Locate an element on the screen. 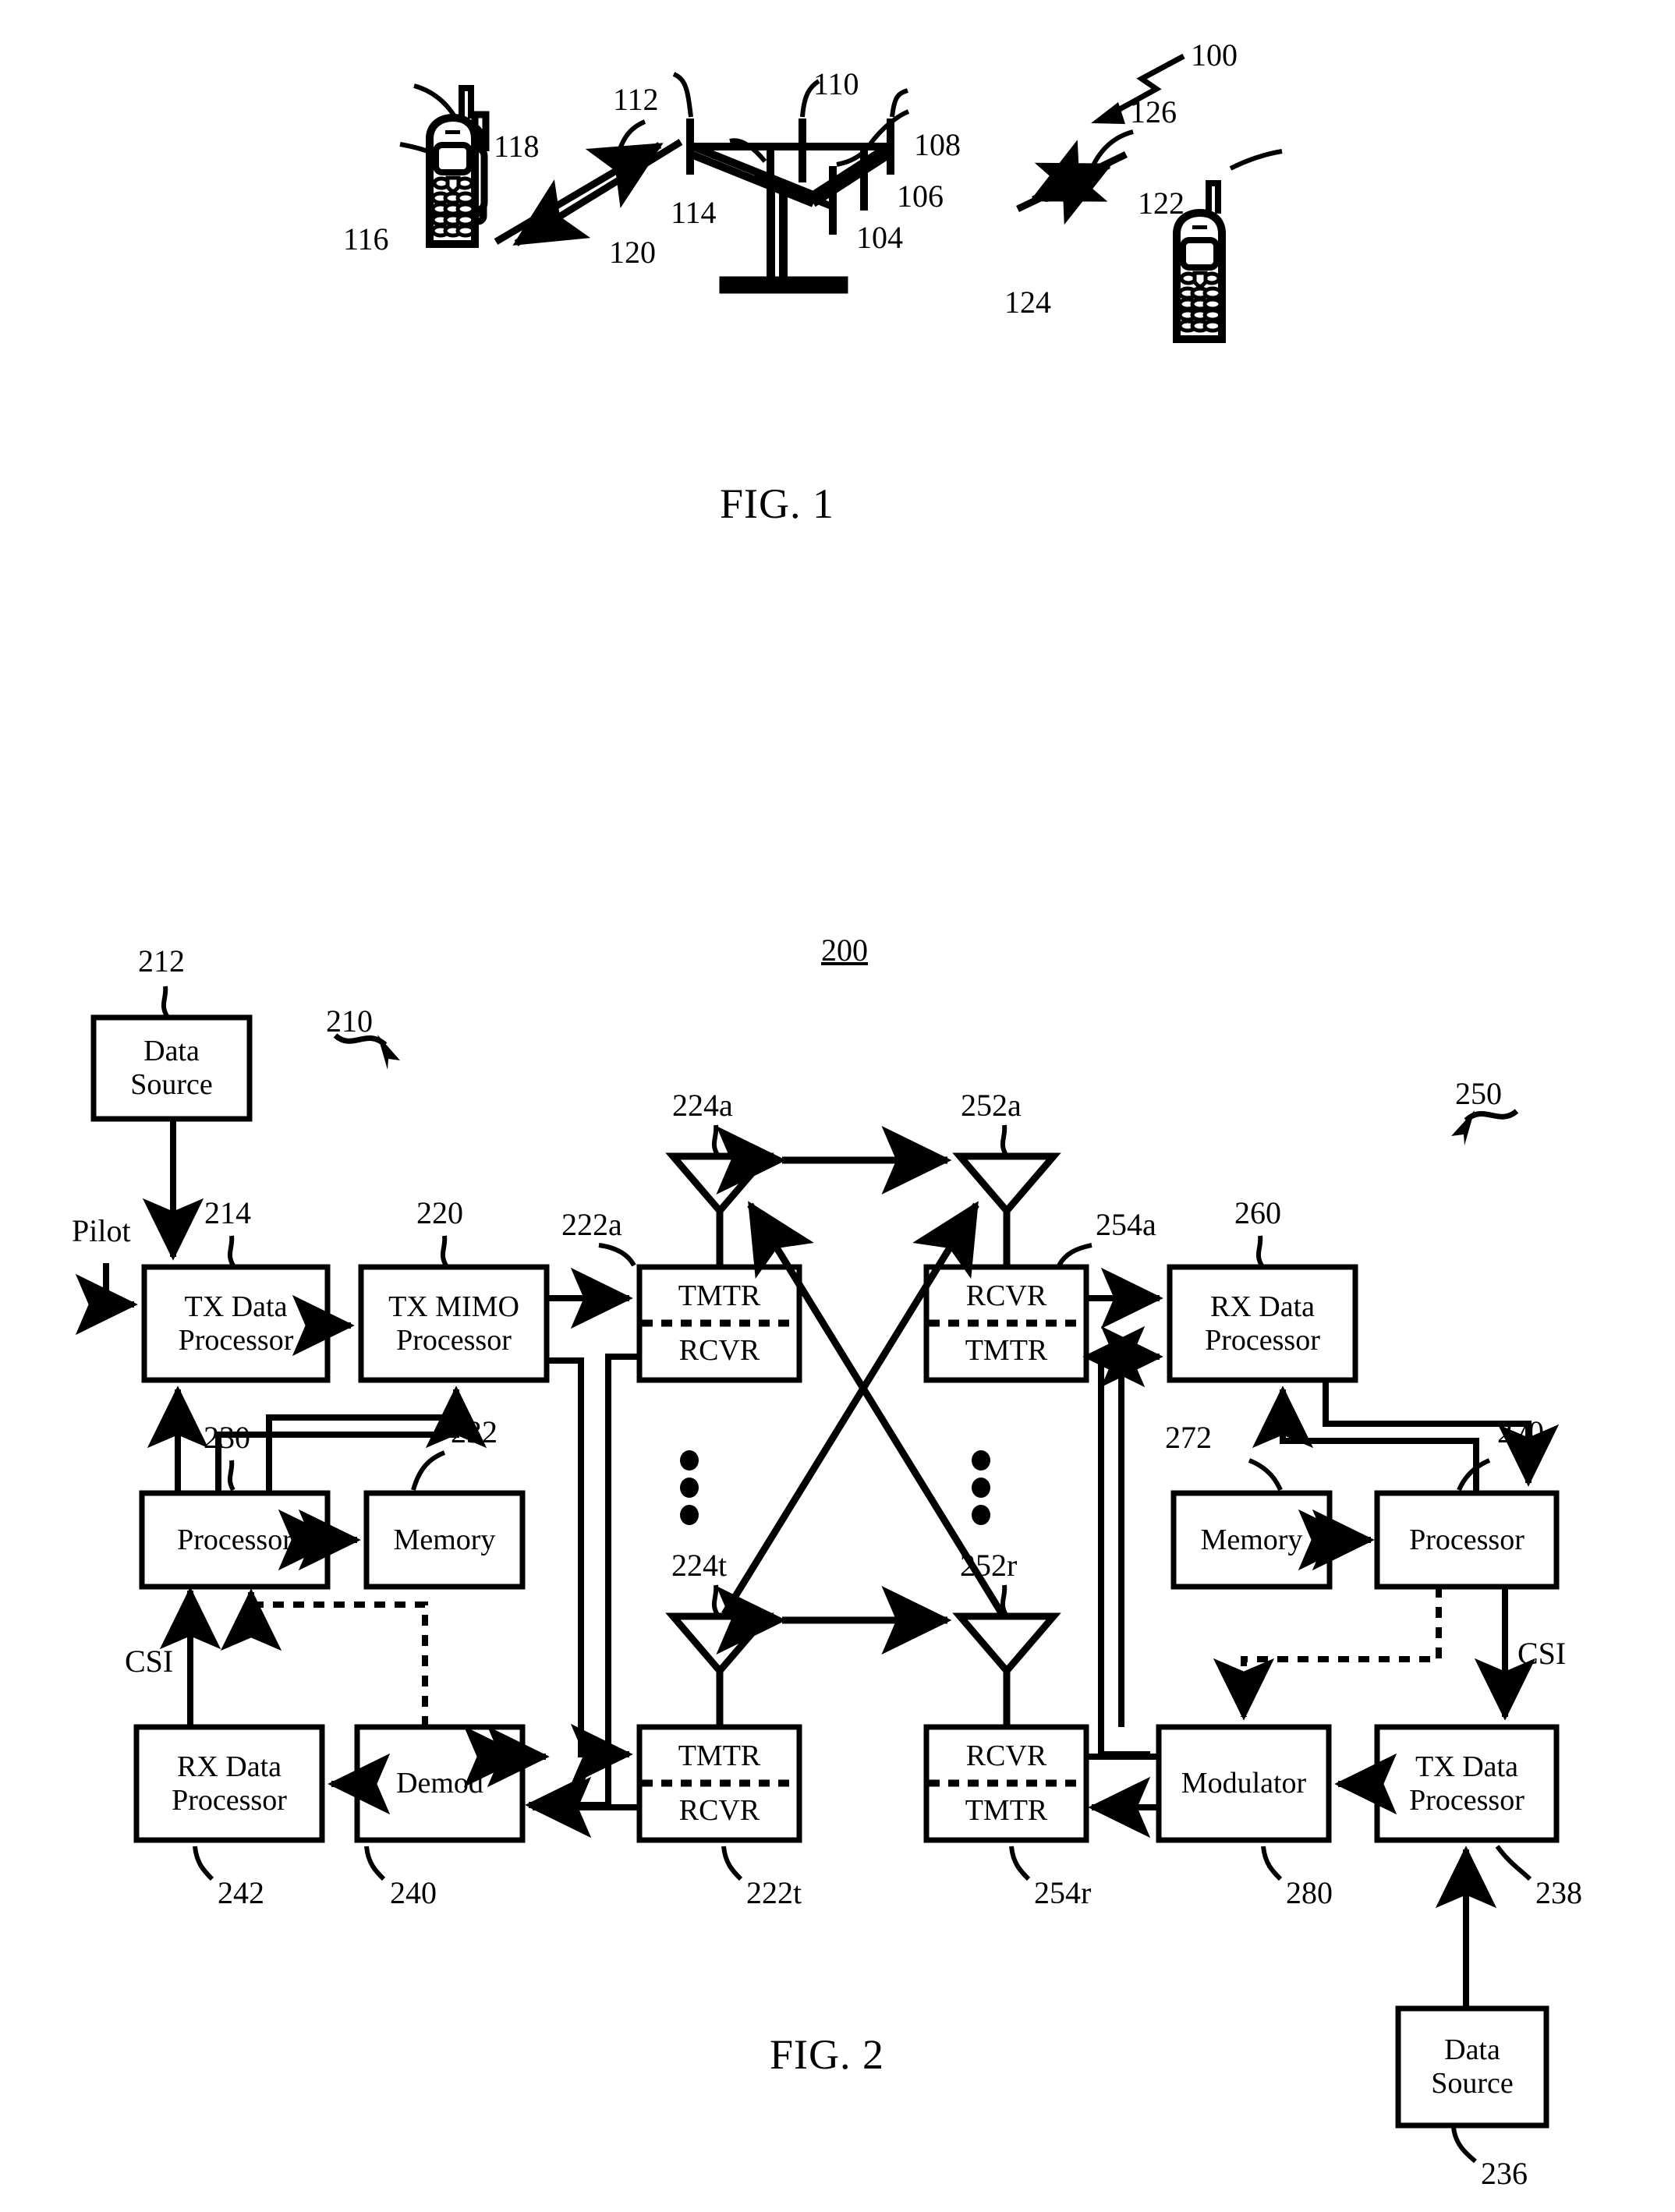  ref-260: 260 is located at coordinates (1257, 1213).